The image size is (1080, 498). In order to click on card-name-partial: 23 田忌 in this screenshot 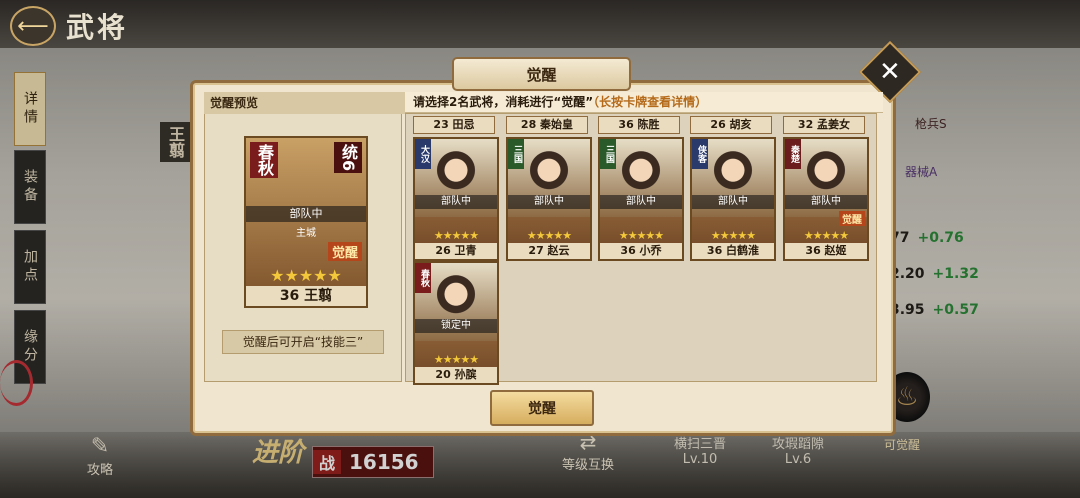, I will do `click(454, 125)`.